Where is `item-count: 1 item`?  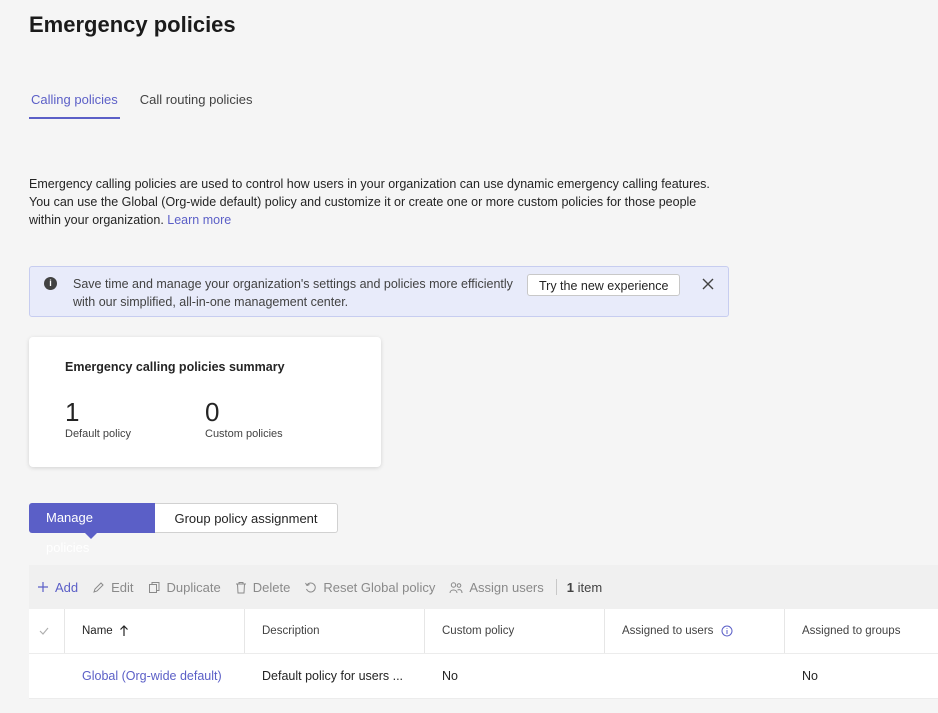 item-count: 1 item is located at coordinates (584, 587).